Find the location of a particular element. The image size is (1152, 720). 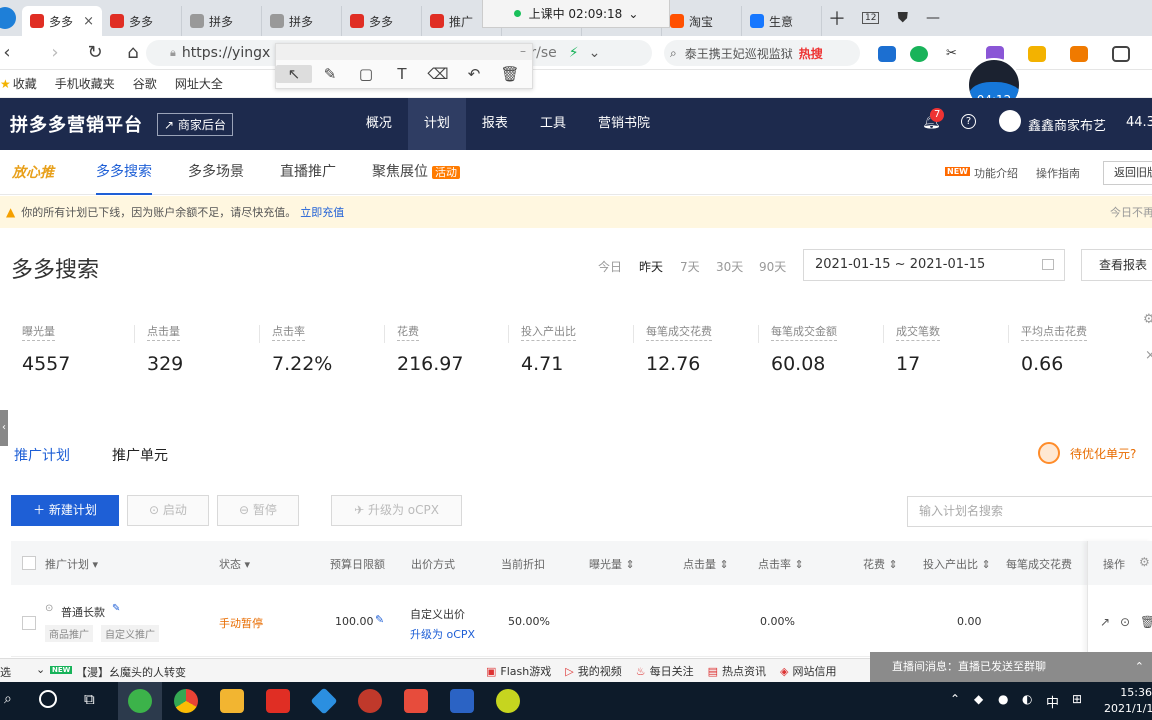

upgrade-ocpx-button: ✈ 升级为 oCPX is located at coordinates (396, 510).